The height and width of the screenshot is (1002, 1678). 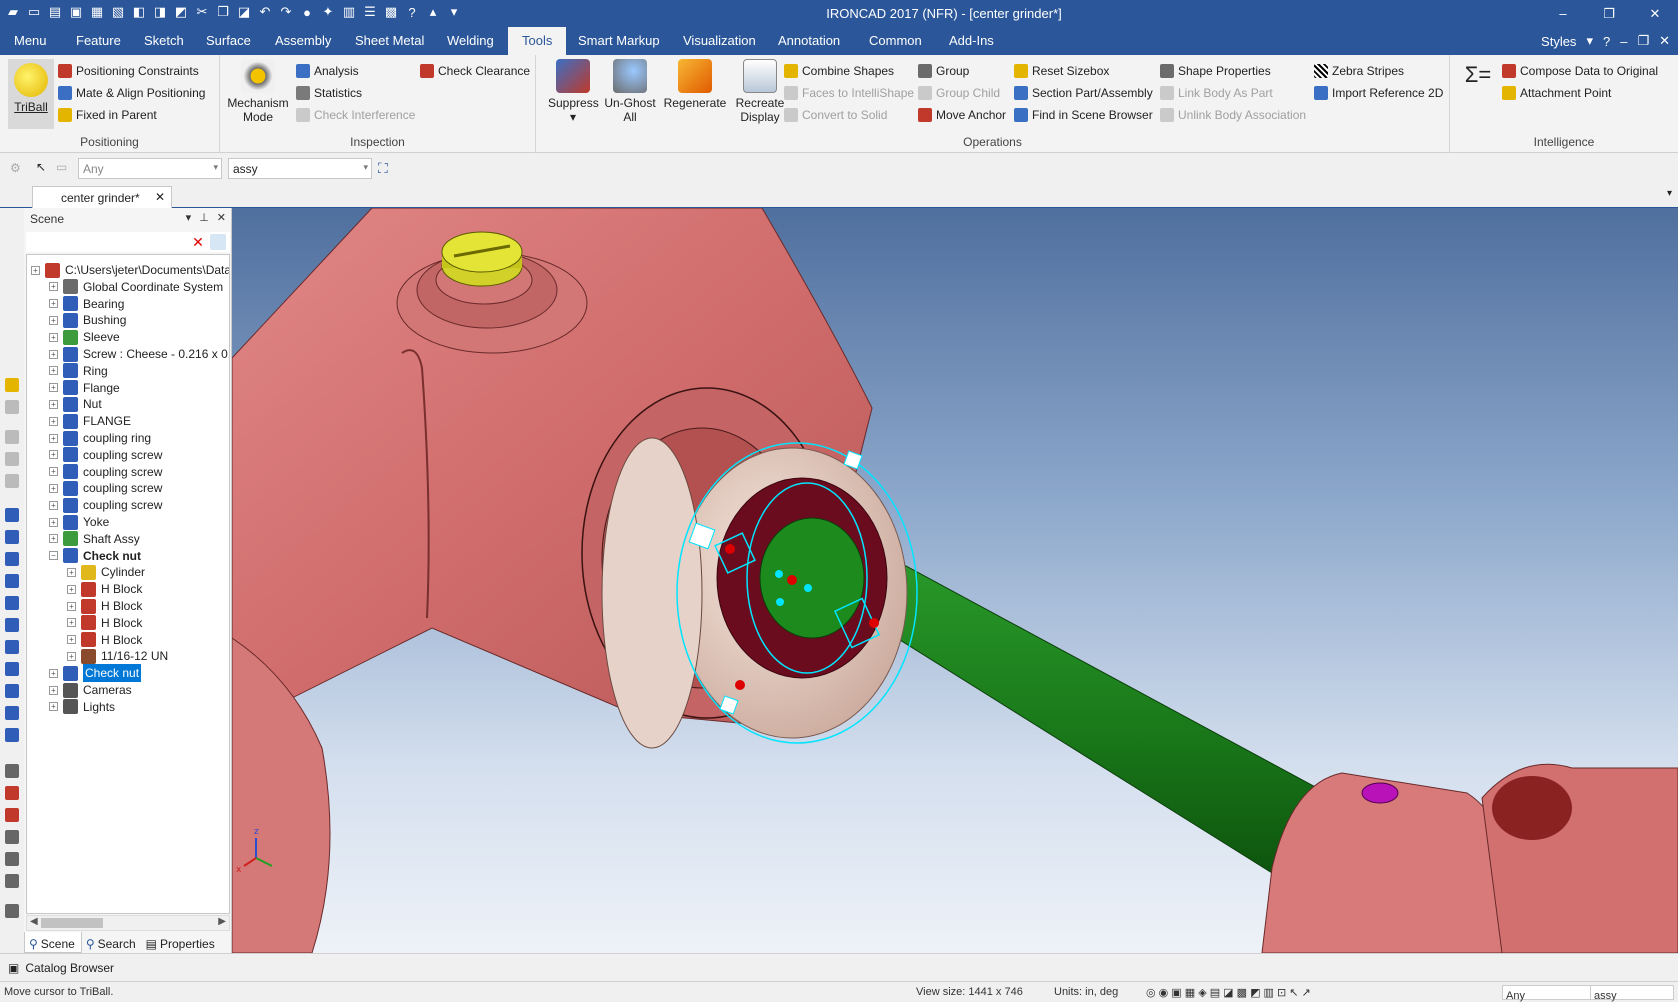 What do you see at coordinates (117, 656) in the screenshot?
I see `tree-item: +11/16-12 UN` at bounding box center [117, 656].